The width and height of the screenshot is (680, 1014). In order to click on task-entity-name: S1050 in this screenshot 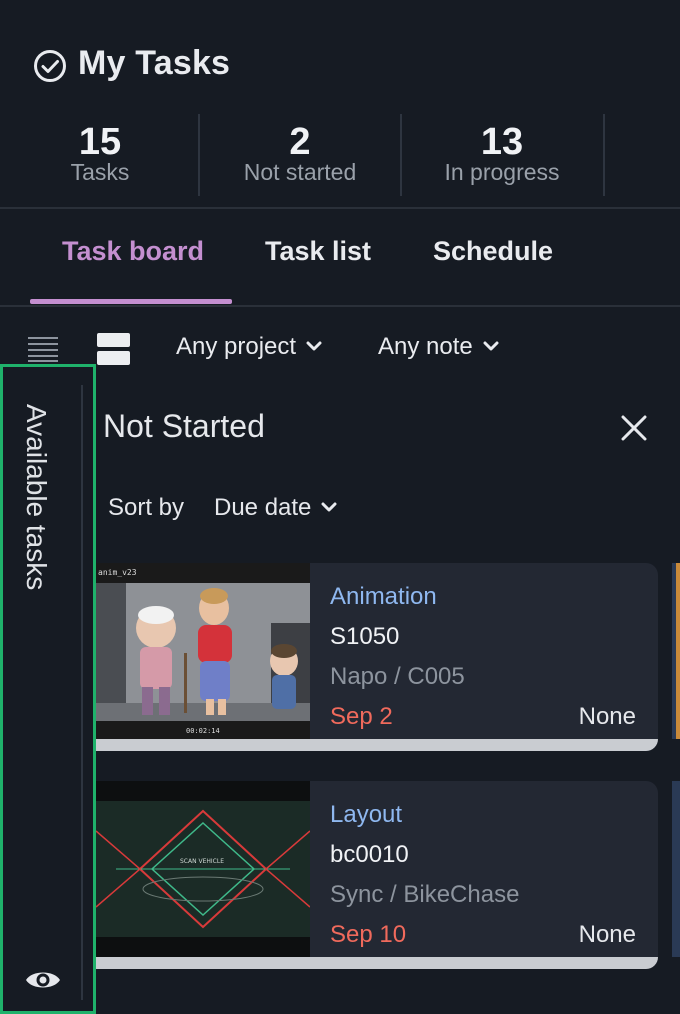, I will do `click(365, 636)`.